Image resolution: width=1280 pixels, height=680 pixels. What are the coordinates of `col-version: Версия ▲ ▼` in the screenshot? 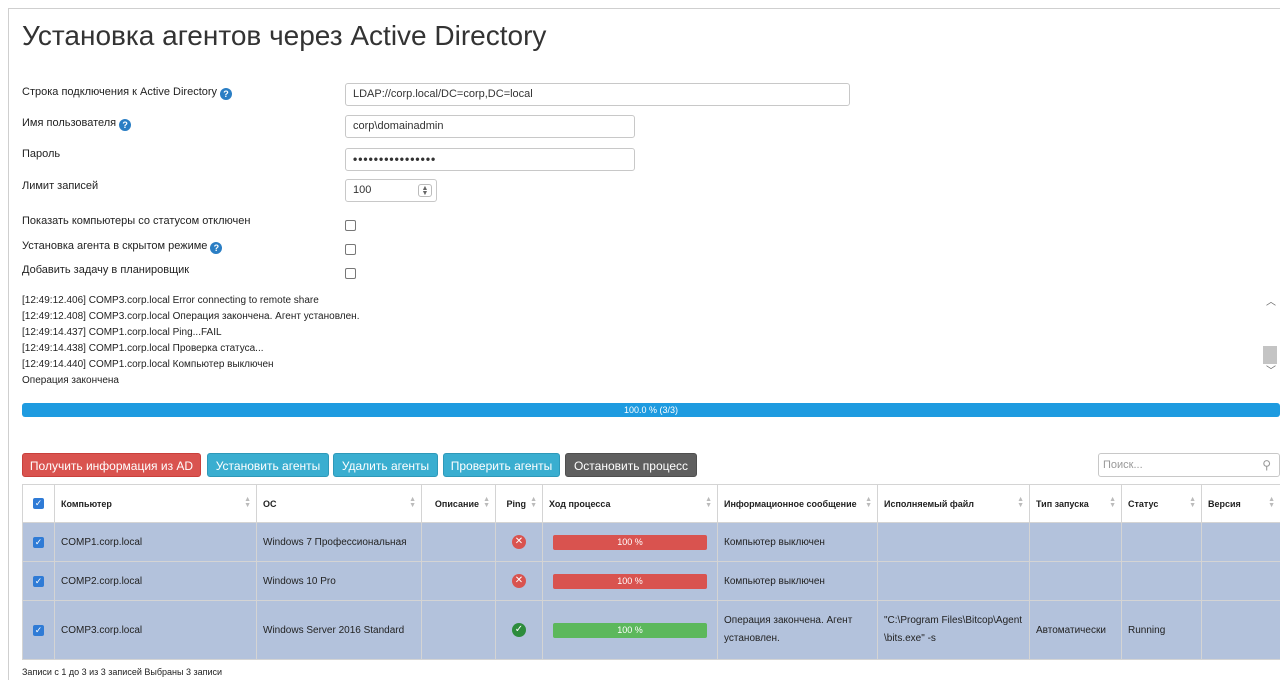 It's located at (1240, 503).